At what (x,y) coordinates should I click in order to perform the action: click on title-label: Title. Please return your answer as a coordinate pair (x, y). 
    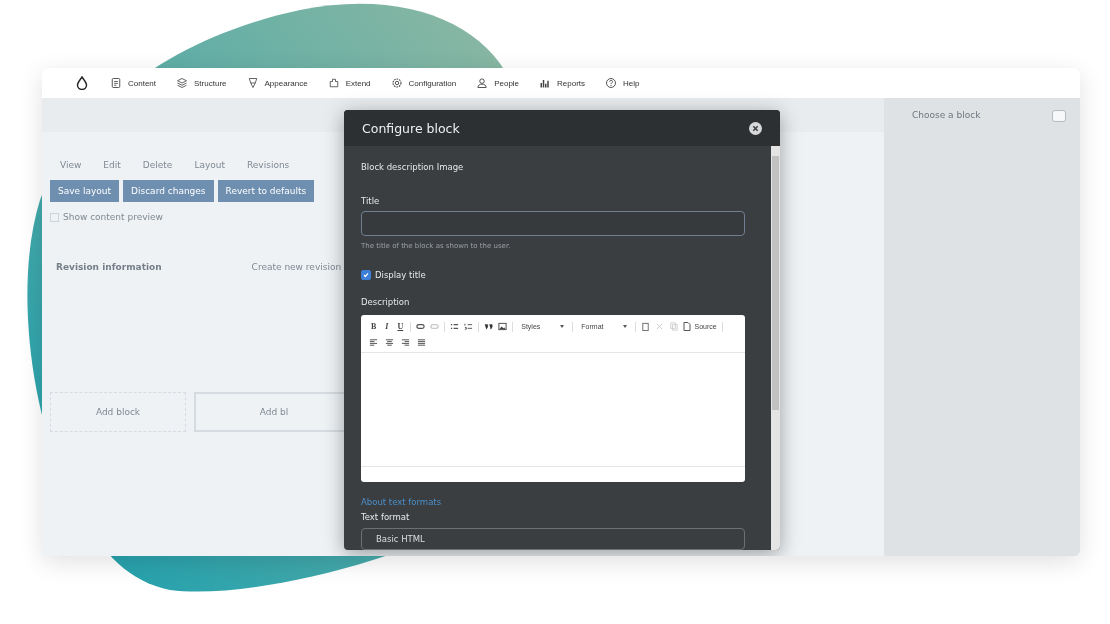
    Looking at the image, I should click on (371, 201).